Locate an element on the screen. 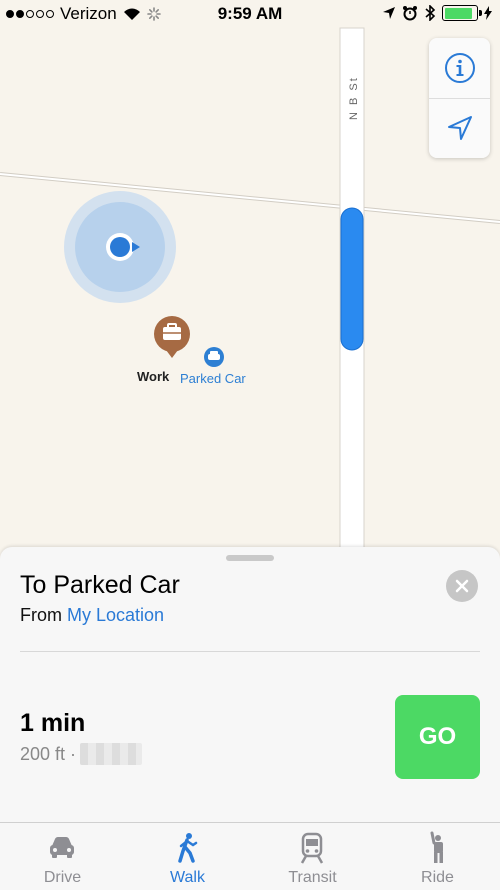 This screenshot has height=890, width=500. tab-walk: Walk is located at coordinates (187, 856).